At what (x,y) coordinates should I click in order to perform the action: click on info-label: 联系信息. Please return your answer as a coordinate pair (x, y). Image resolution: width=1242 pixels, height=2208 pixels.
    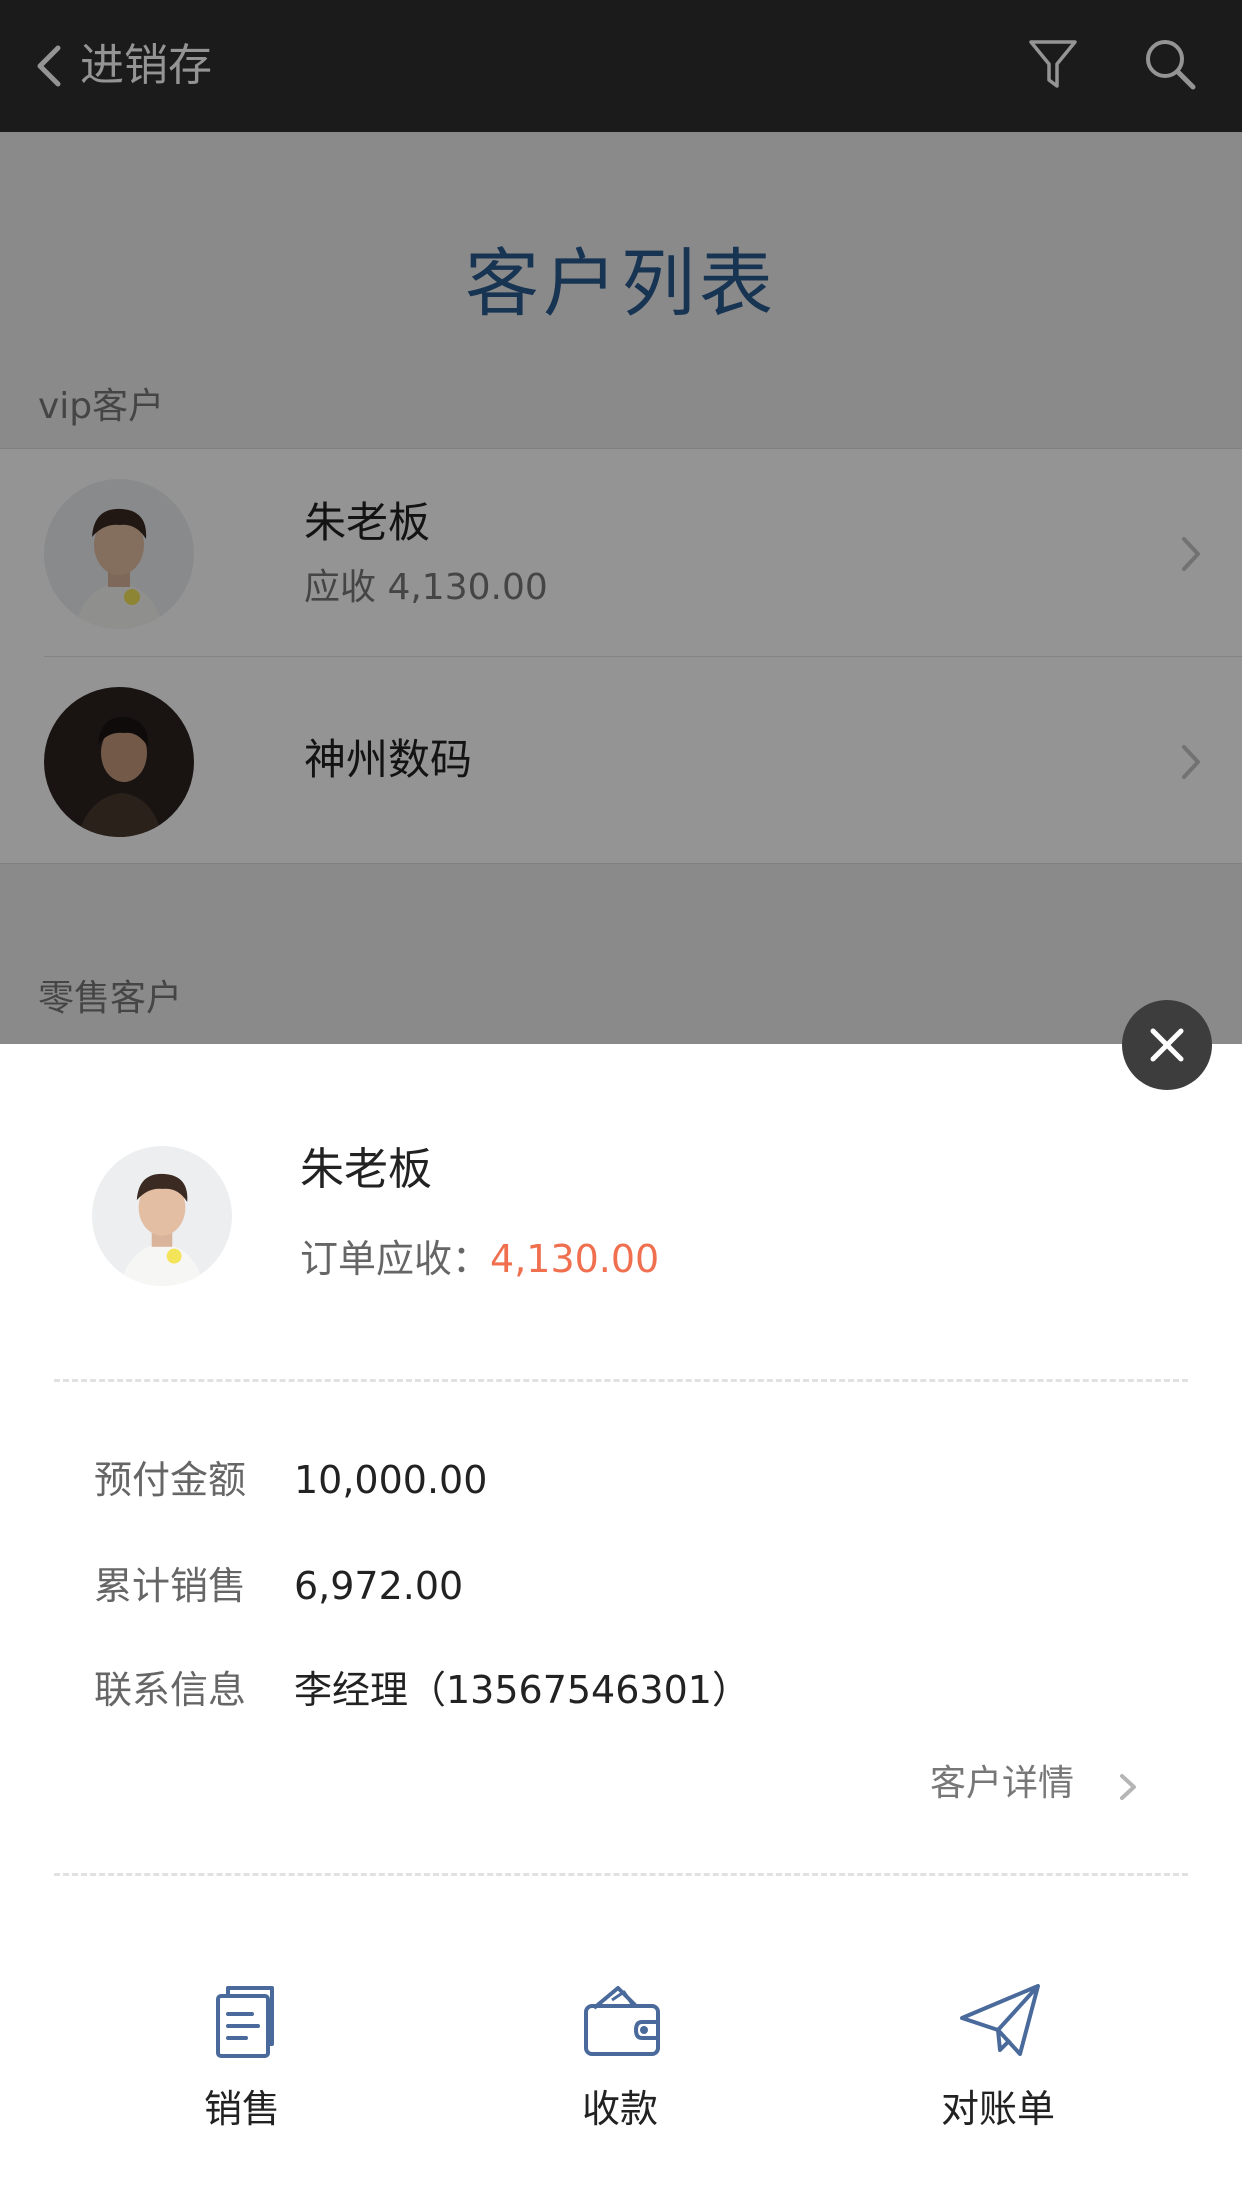
    Looking at the image, I should click on (170, 1690).